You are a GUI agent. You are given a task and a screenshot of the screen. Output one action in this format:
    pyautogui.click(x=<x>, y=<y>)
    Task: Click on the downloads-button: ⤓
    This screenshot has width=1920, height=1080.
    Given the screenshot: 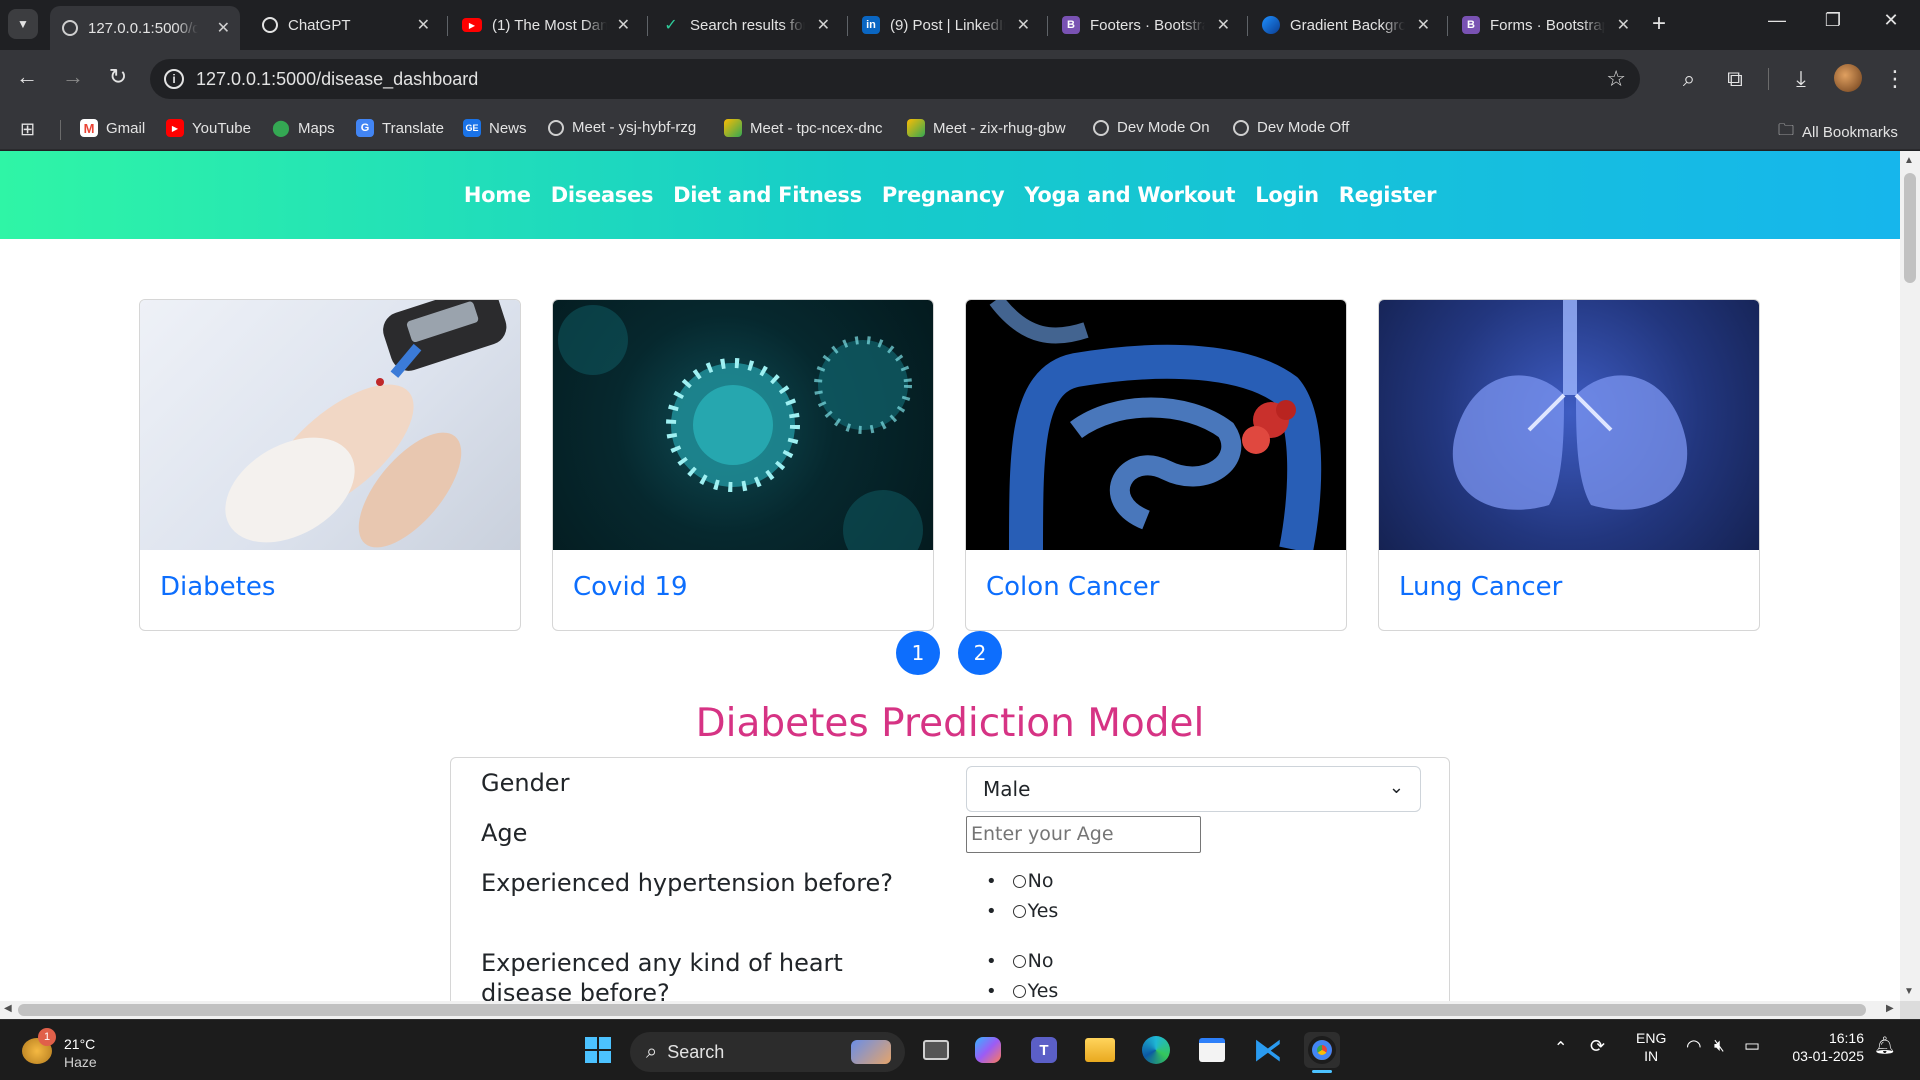 What is the action you would take?
    pyautogui.click(x=1801, y=79)
    